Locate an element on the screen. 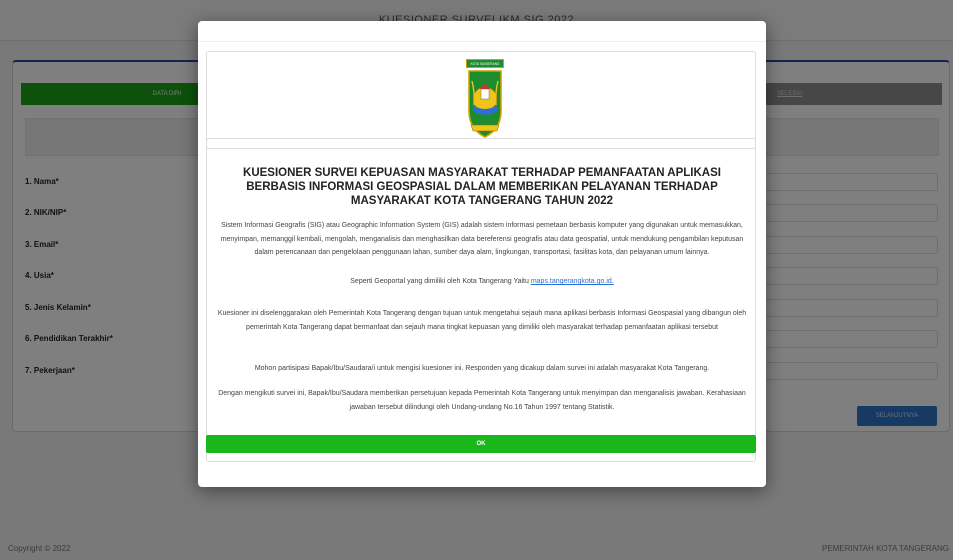 This screenshot has width=953, height=560. kota-tangerang-logo: KOTA TANGERANG is located at coordinates (485, 101).